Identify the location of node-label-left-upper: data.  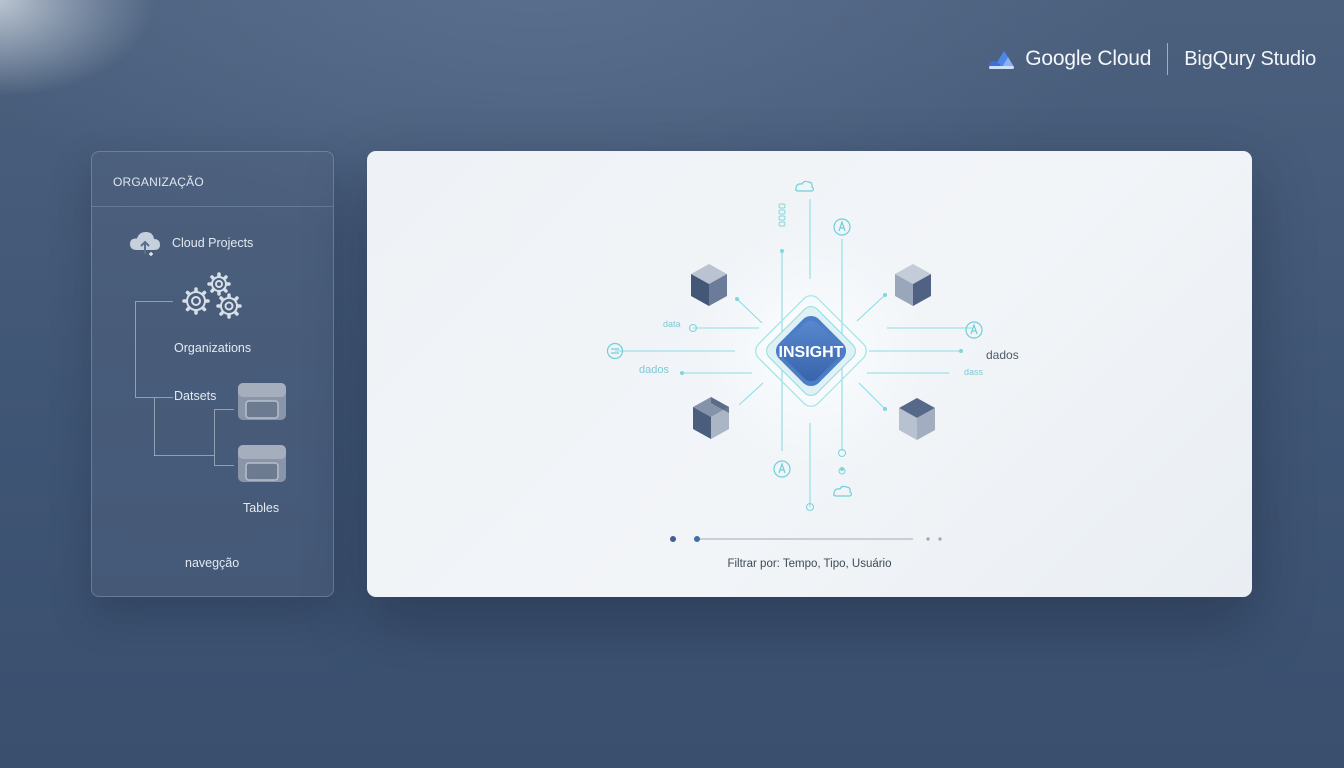
(672, 324).